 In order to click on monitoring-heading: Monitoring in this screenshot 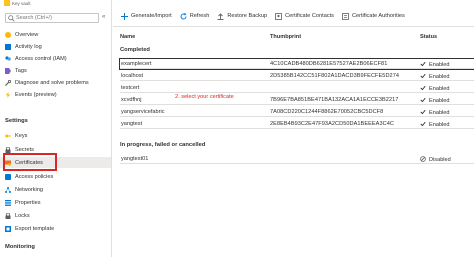, I will do `click(20, 247)`.